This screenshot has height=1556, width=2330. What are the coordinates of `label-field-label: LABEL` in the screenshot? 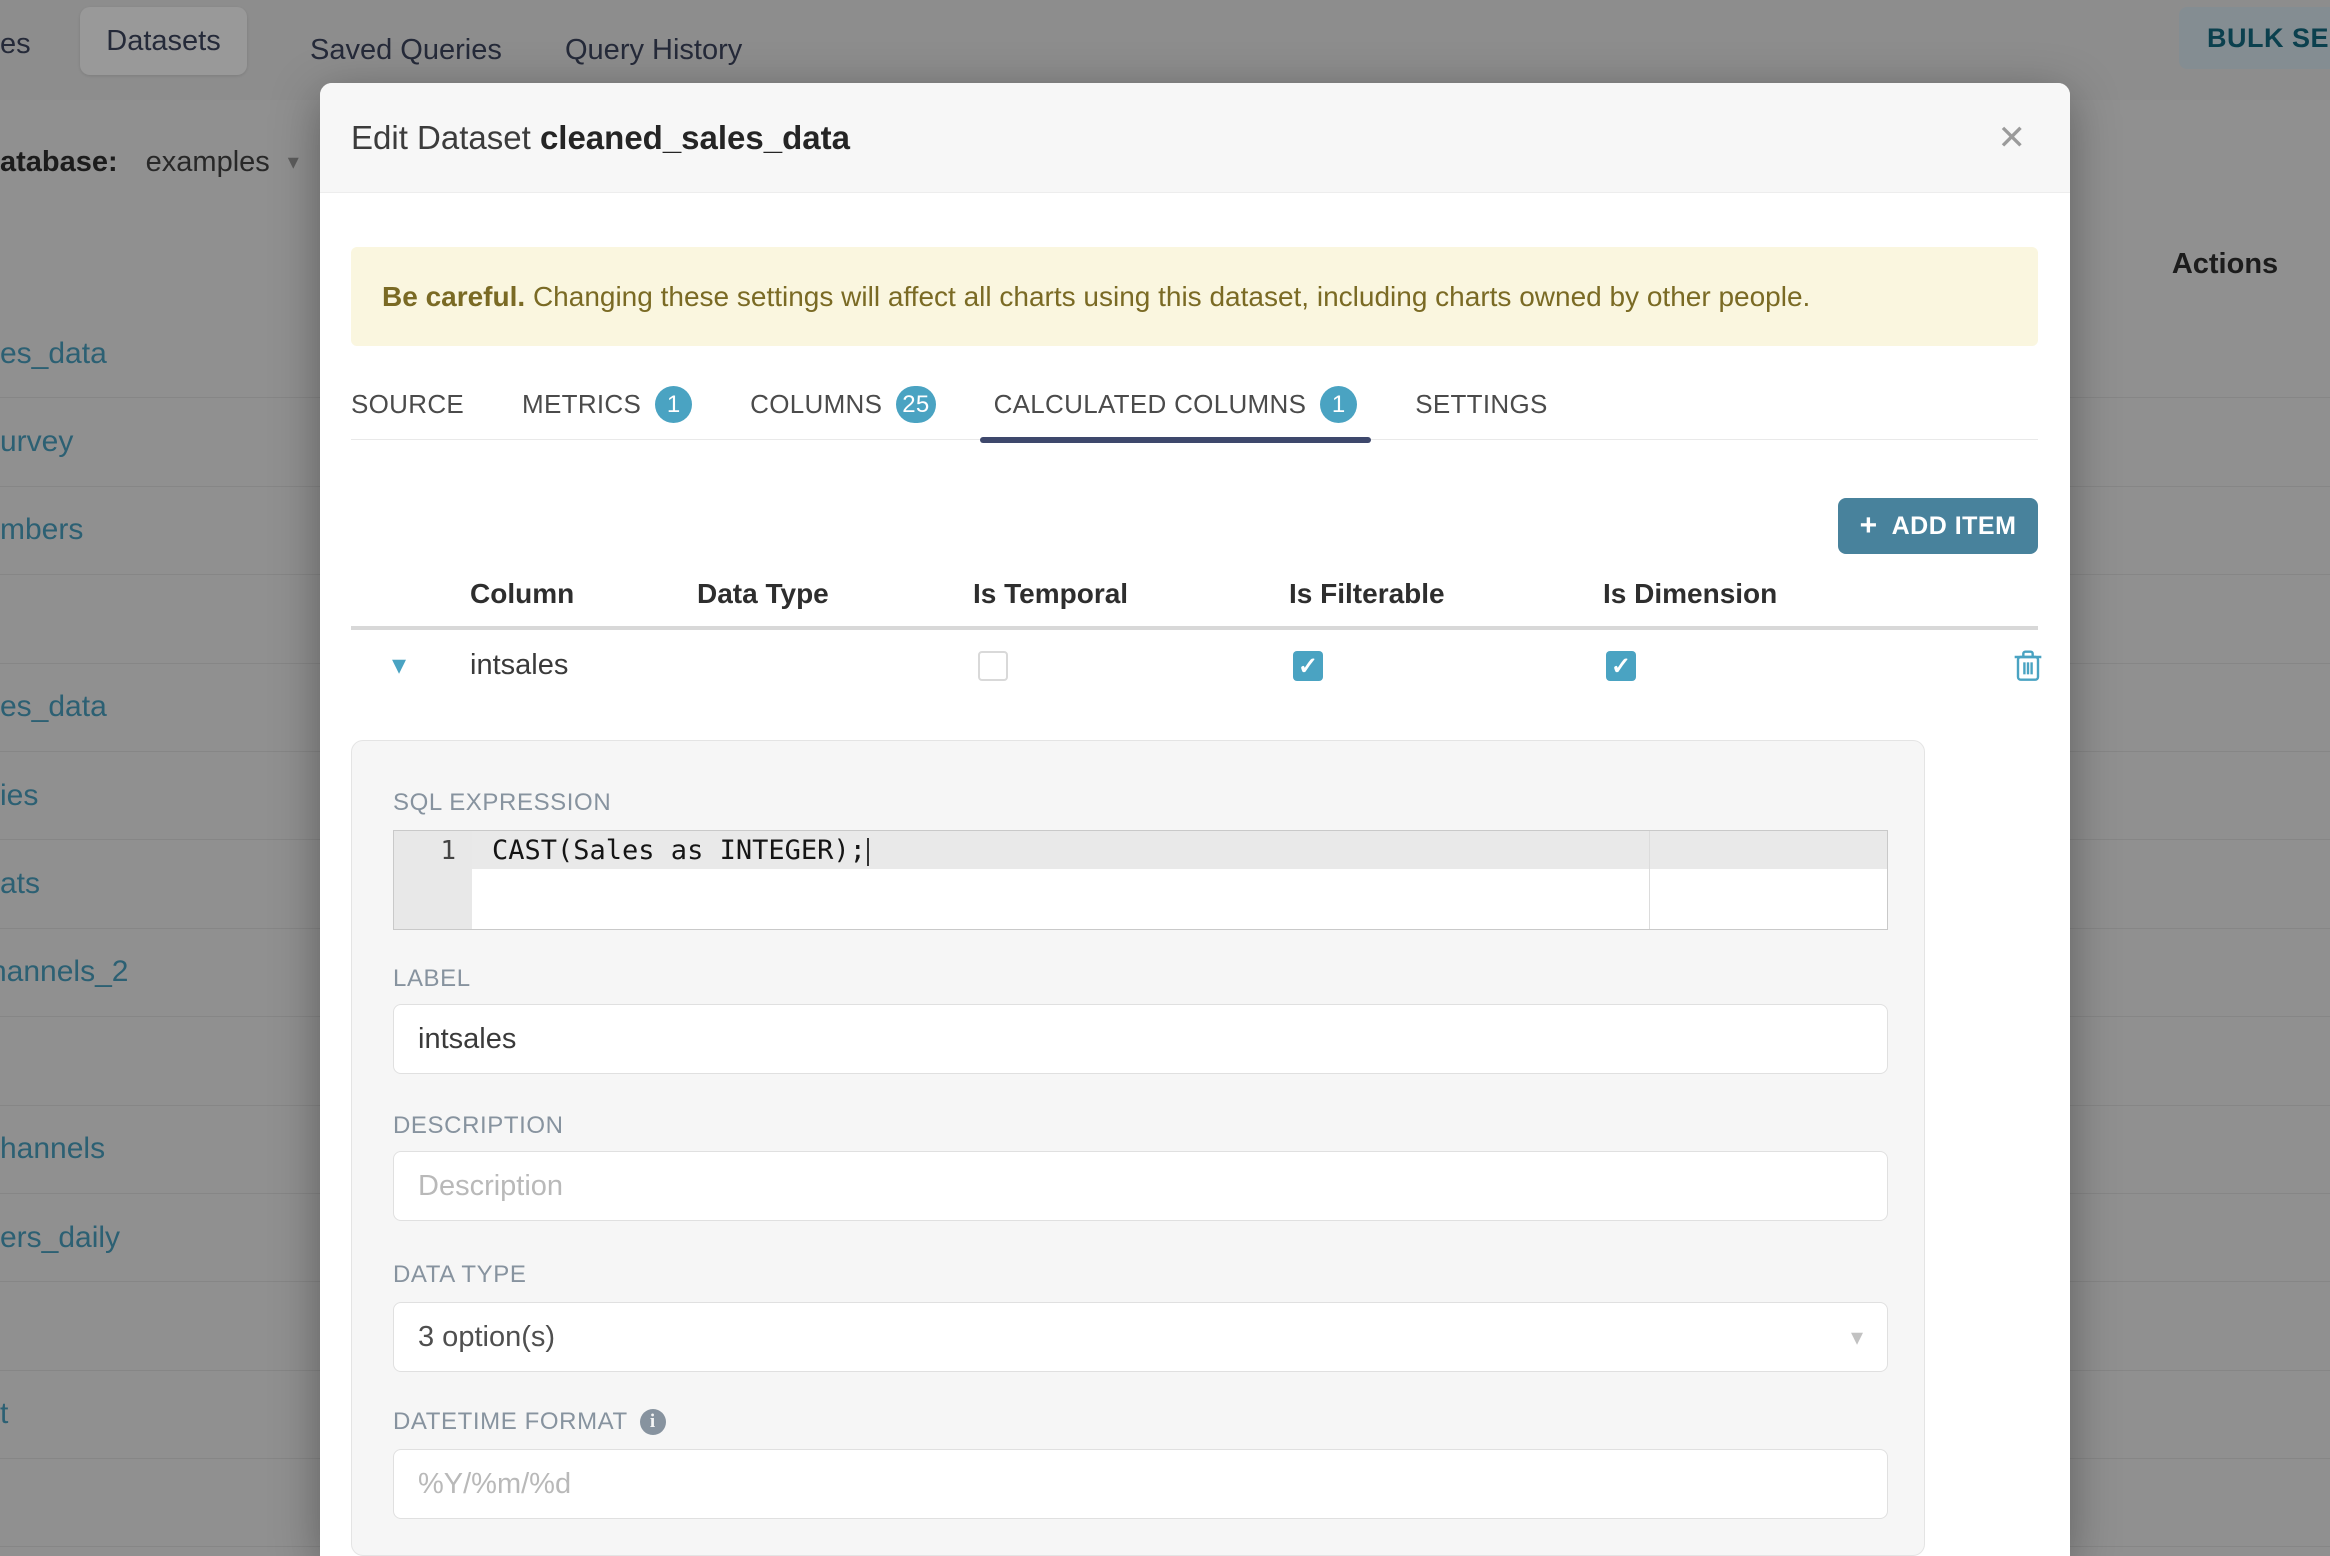 It's located at (432, 978).